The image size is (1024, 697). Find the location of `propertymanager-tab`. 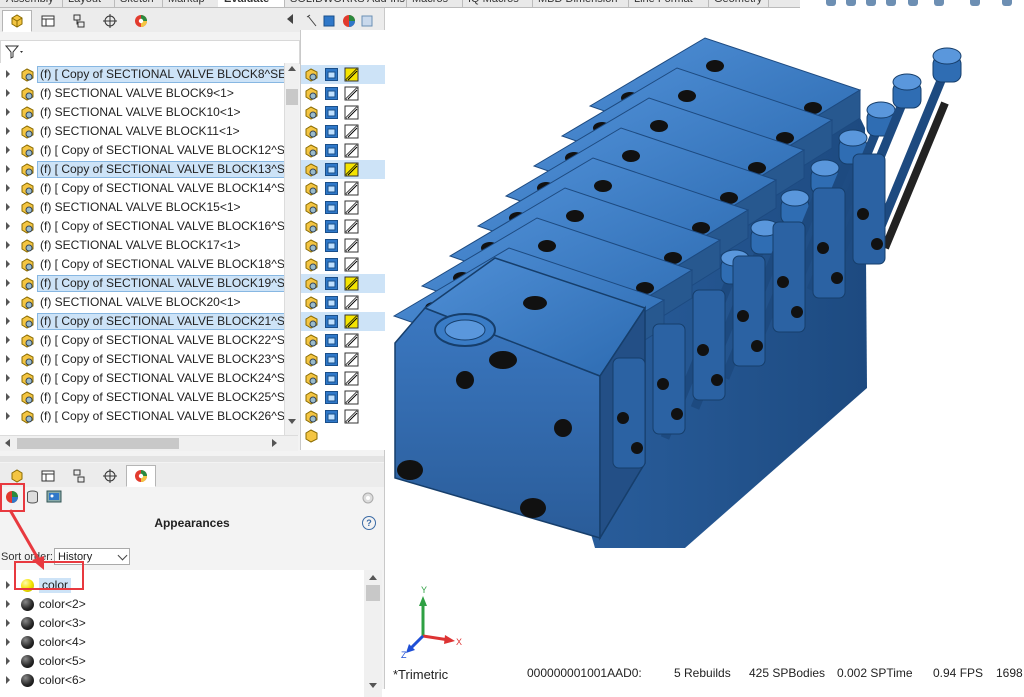

propertymanager-tab is located at coordinates (48, 21).